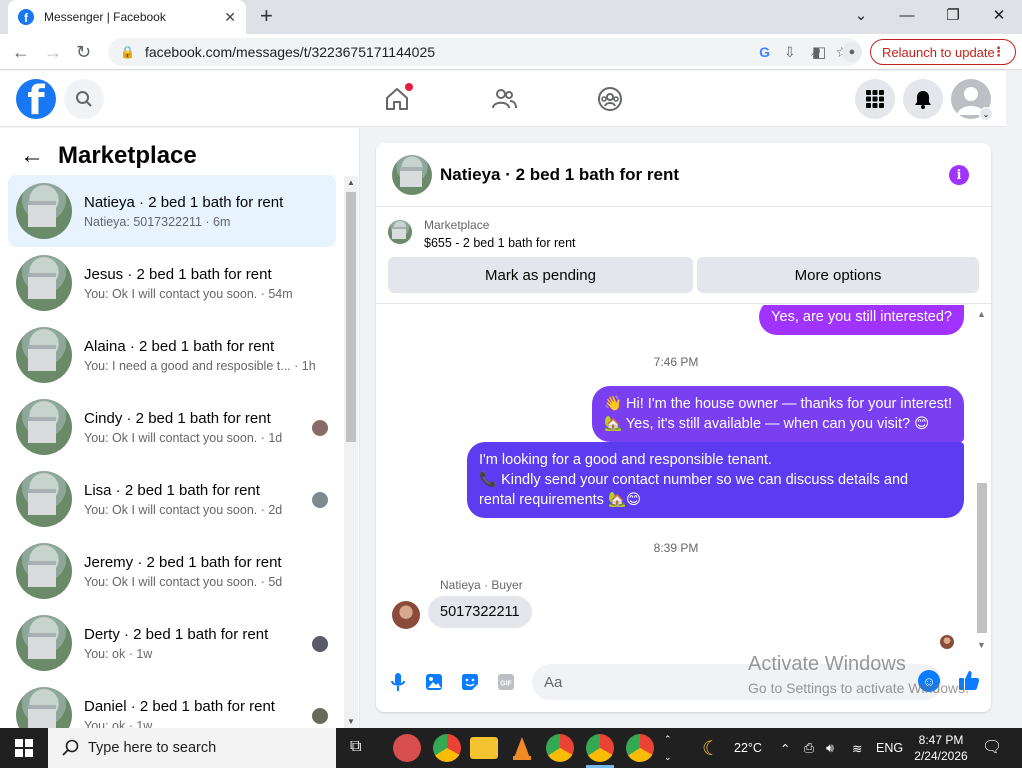  What do you see at coordinates (982, 477) in the screenshot?
I see `chat-scrollbar: ▲ ▼` at bounding box center [982, 477].